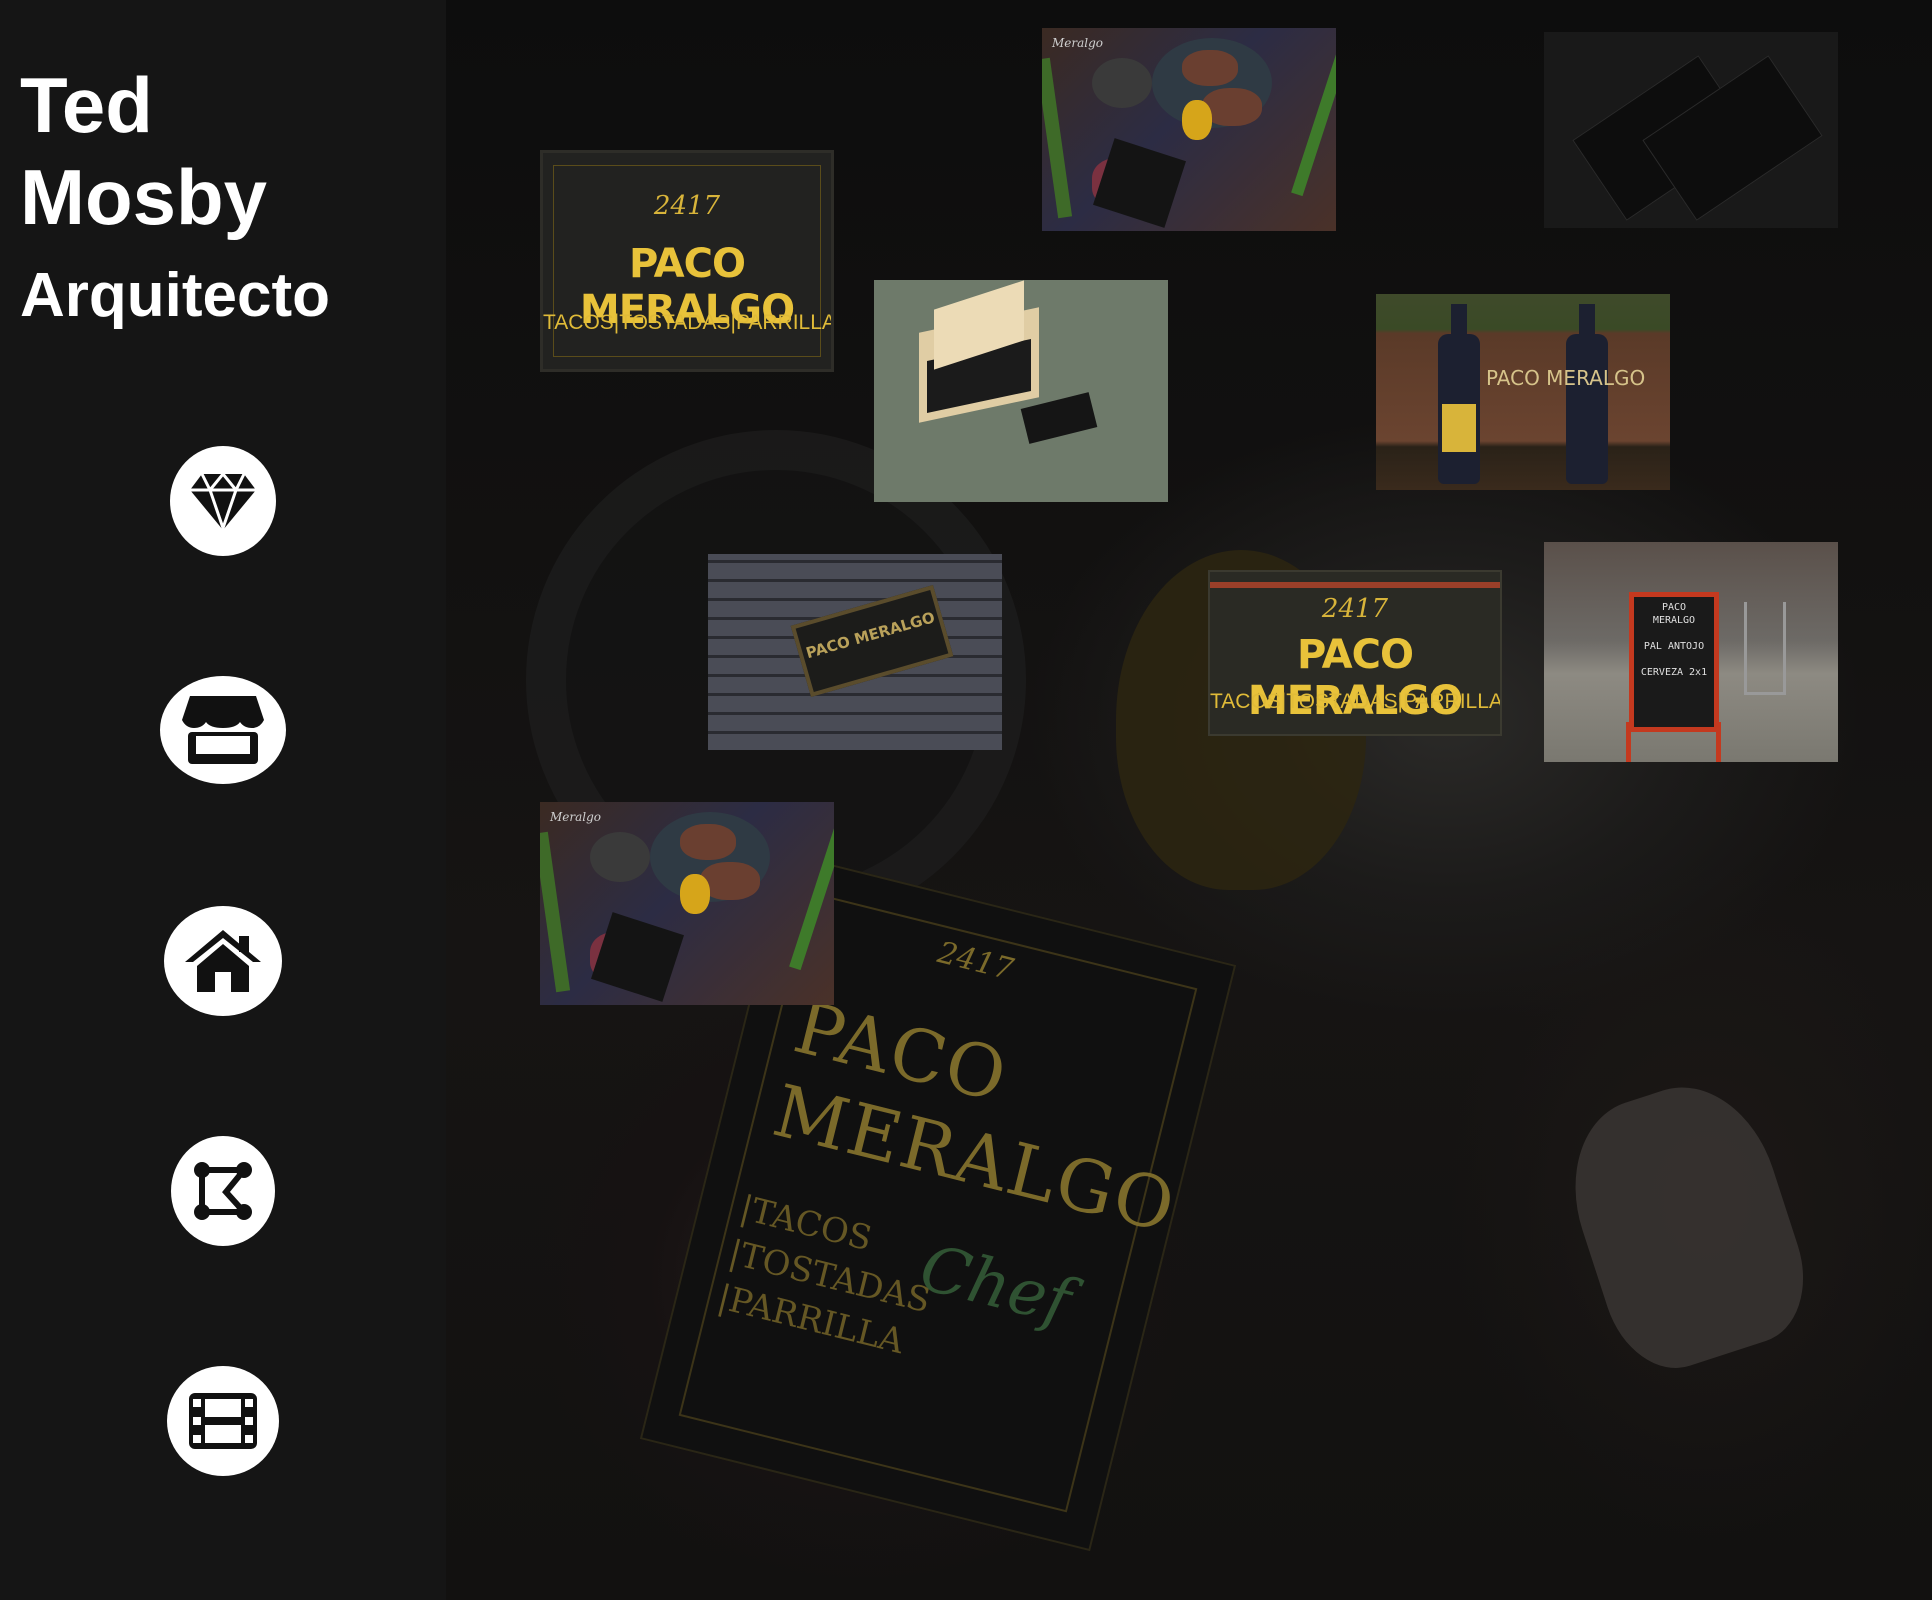 This screenshot has height=1600, width=1932. I want to click on nav-button-diamond, so click(223, 501).